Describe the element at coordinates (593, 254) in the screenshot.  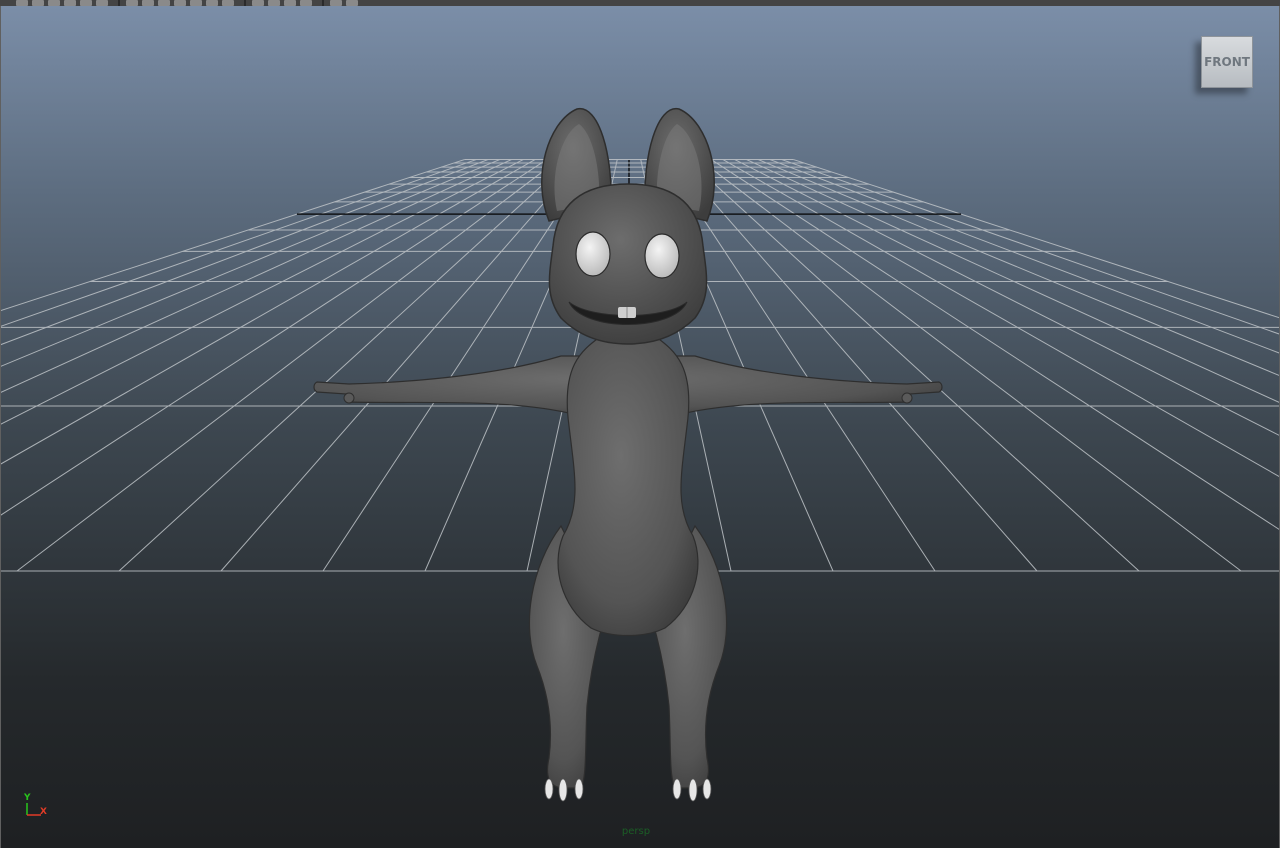
I see `left-eye` at that location.